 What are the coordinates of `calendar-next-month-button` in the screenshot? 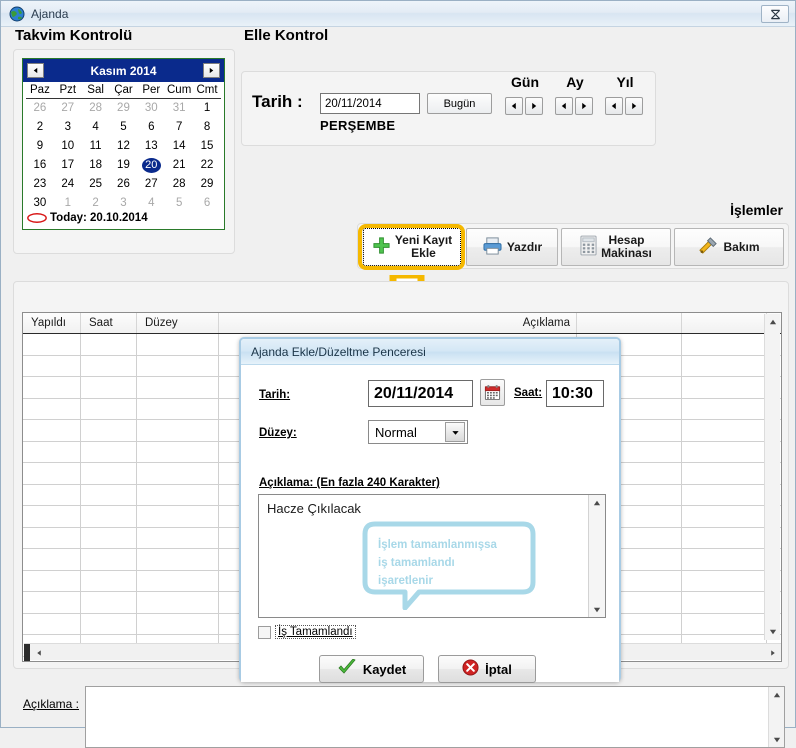 It's located at (211, 70).